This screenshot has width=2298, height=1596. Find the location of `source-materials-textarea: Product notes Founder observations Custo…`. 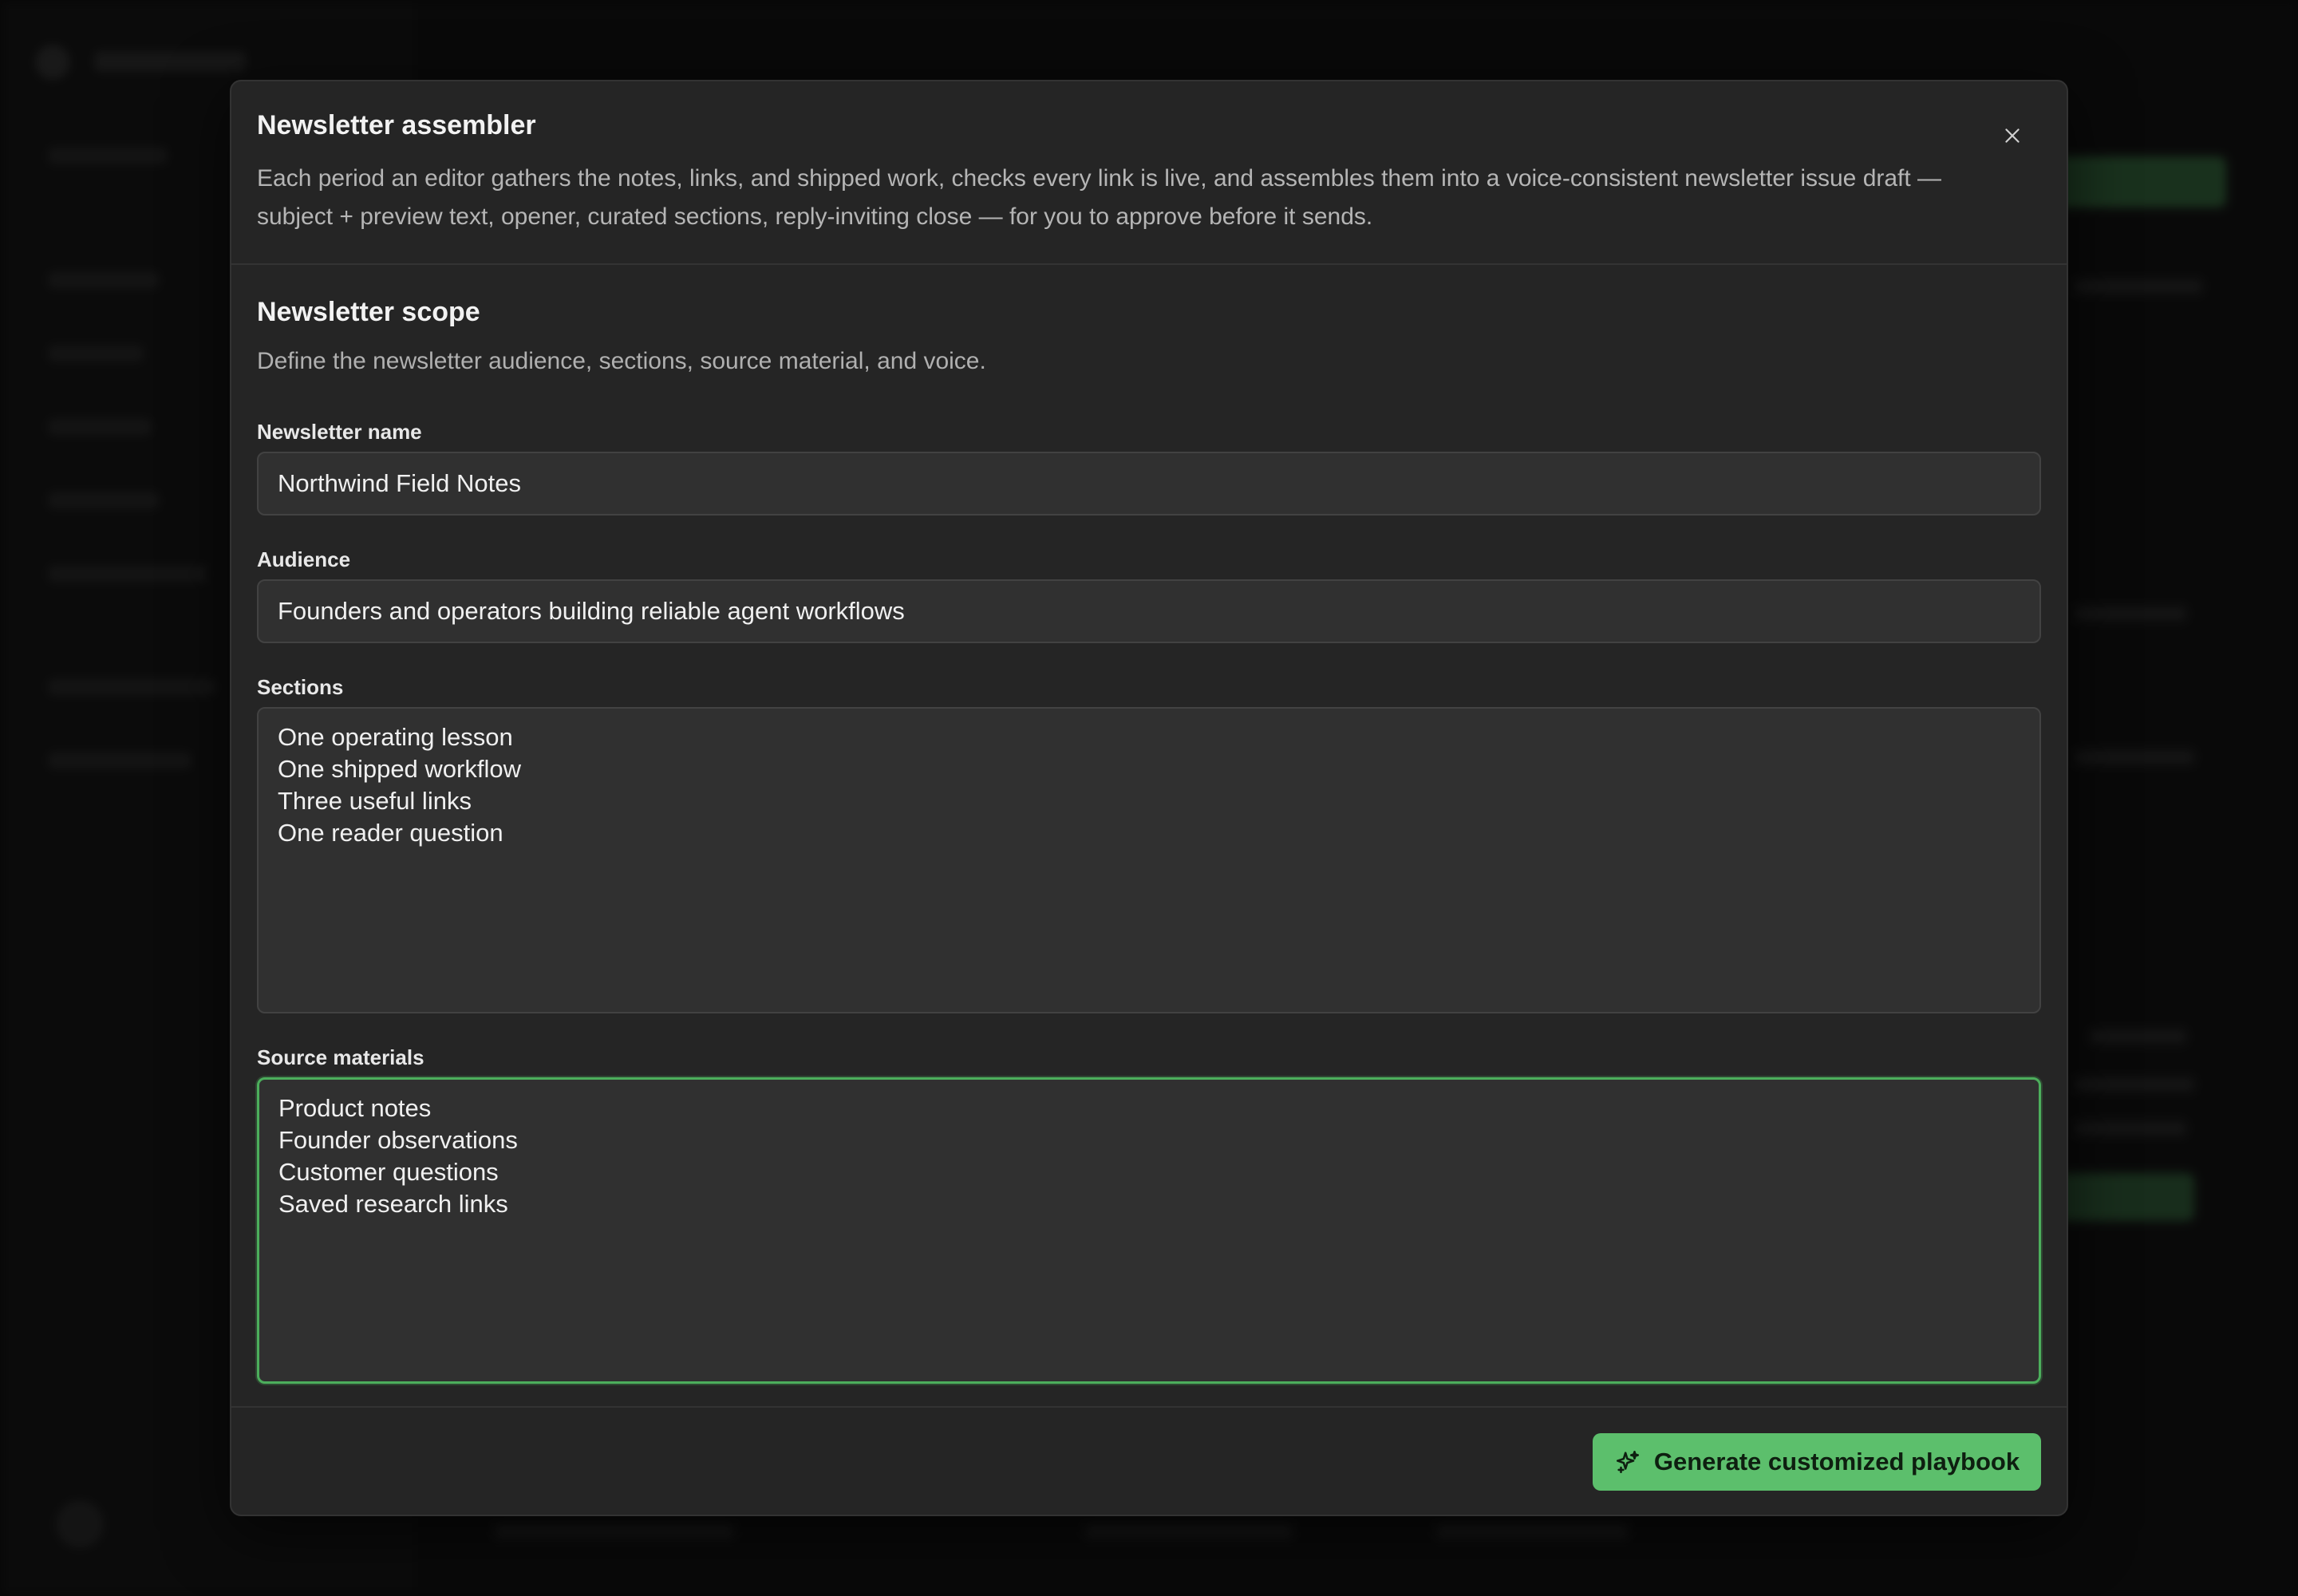

source-materials-textarea: Product notes Founder observations Custo… is located at coordinates (1149, 1230).